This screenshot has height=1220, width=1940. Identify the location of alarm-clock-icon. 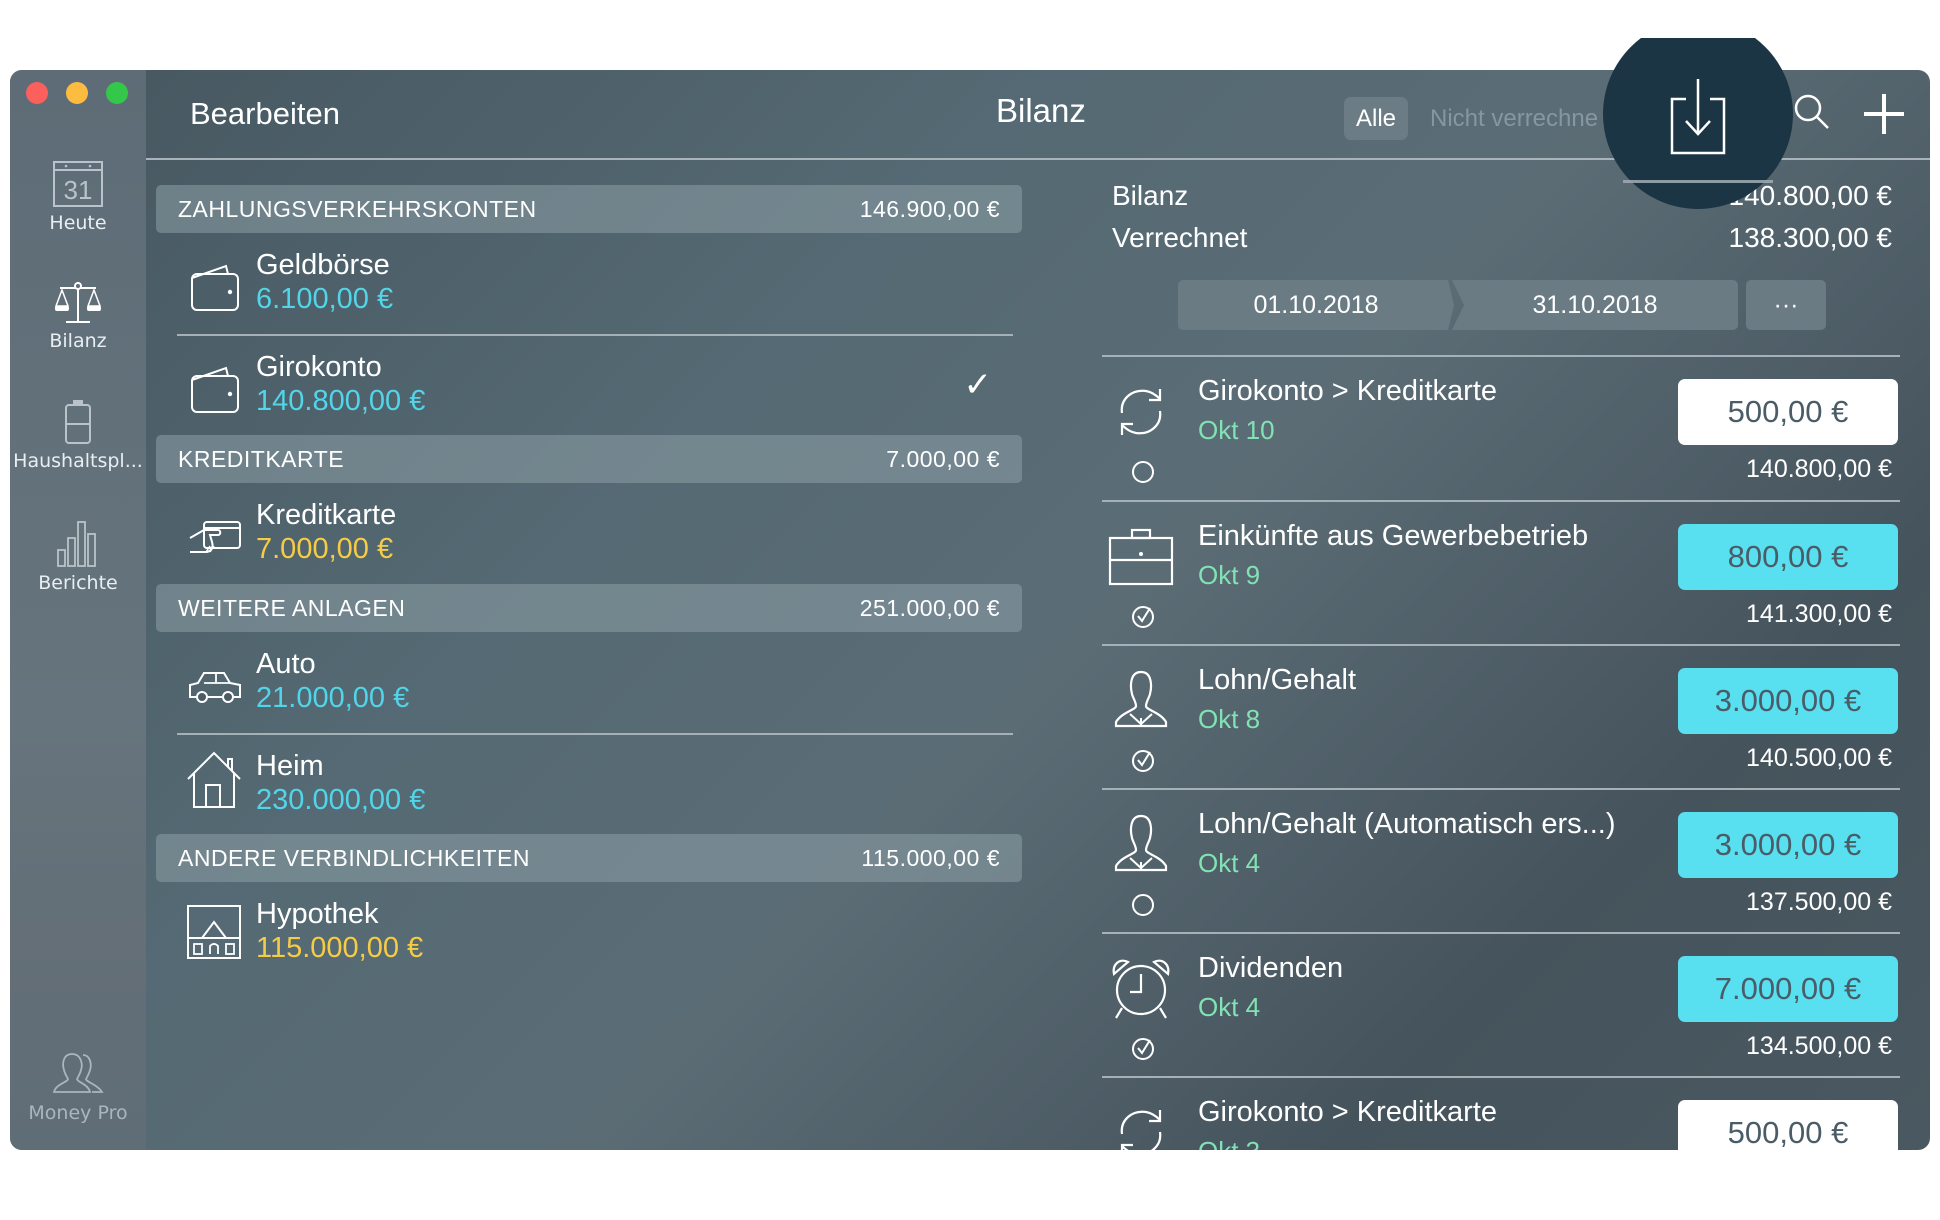
(1141, 989).